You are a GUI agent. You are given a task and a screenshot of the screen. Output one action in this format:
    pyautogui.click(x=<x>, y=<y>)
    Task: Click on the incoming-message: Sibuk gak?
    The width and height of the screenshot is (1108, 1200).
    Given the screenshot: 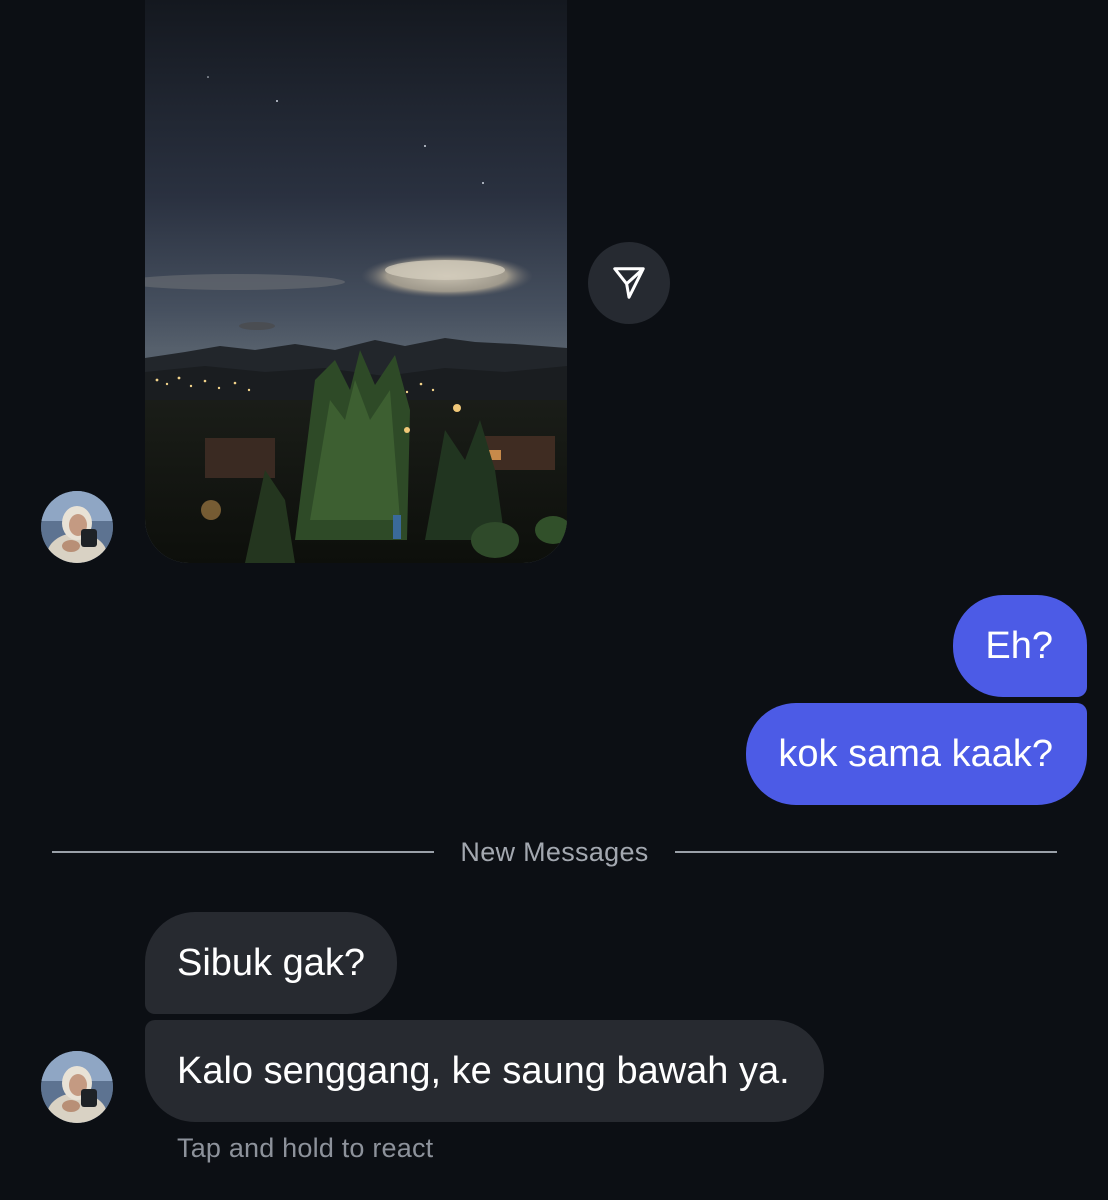 What is the action you would take?
    pyautogui.click(x=271, y=963)
    